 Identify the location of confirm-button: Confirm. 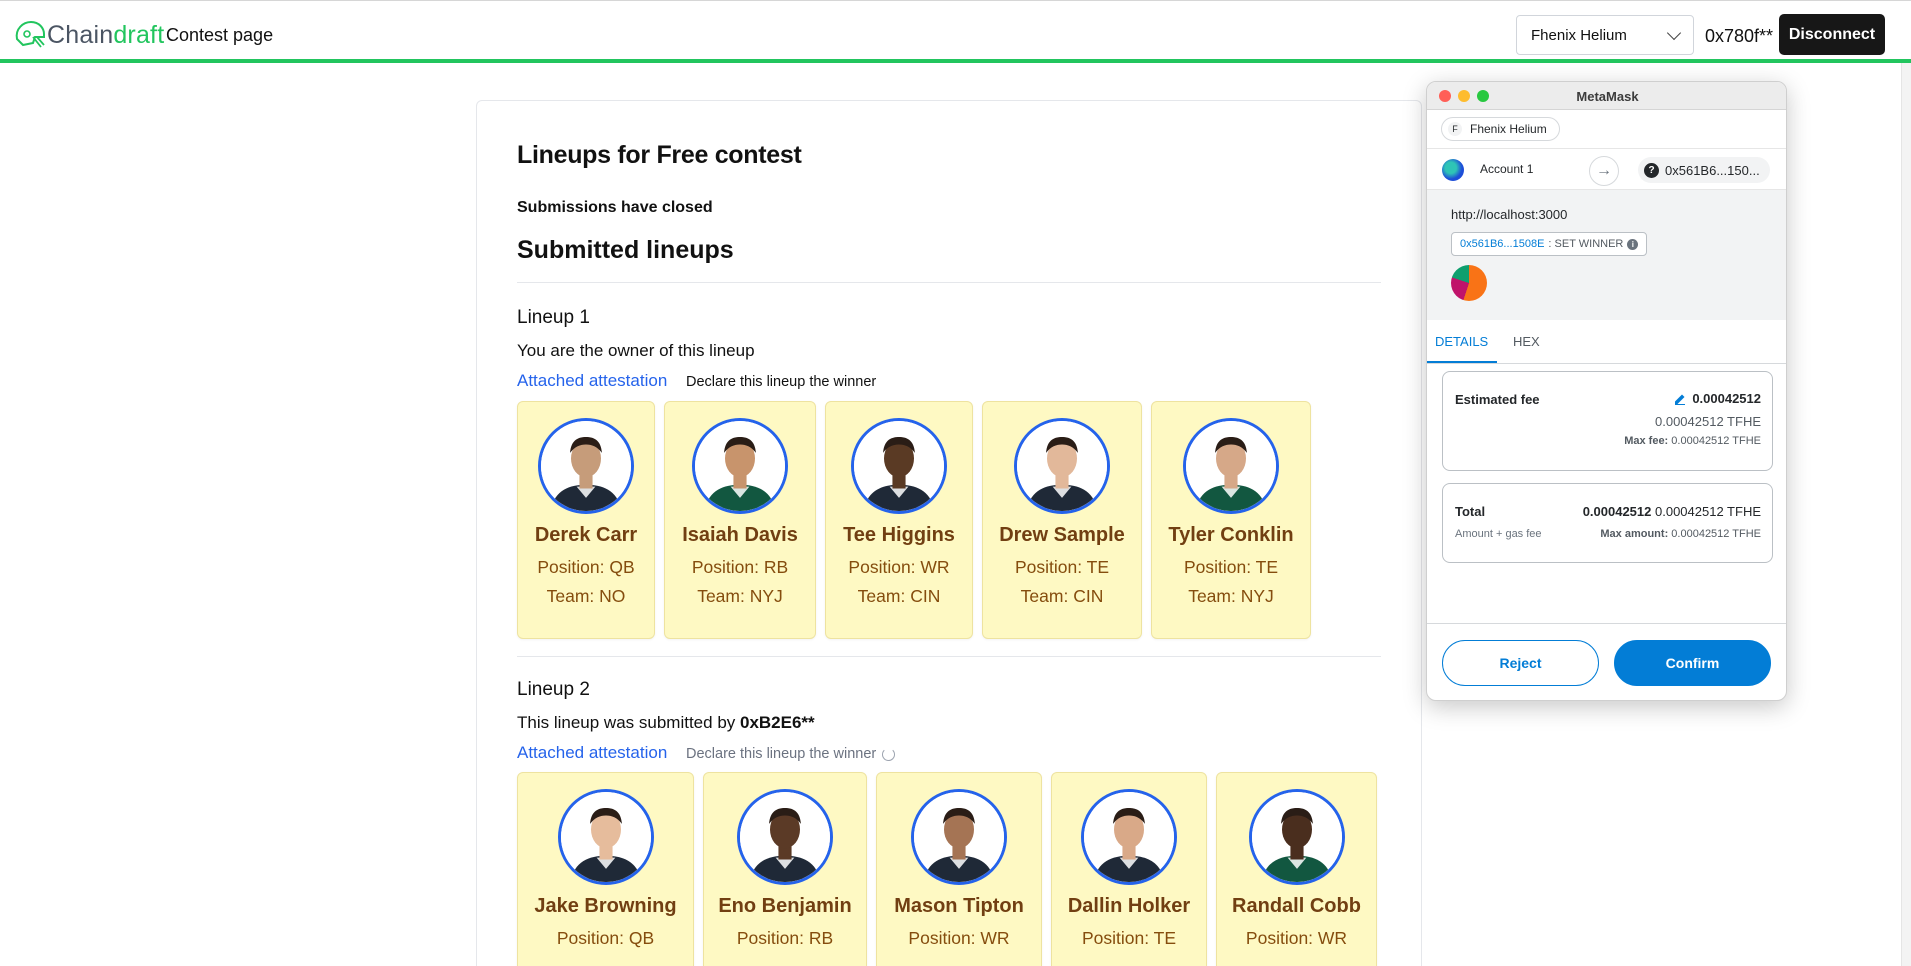
(1692, 663).